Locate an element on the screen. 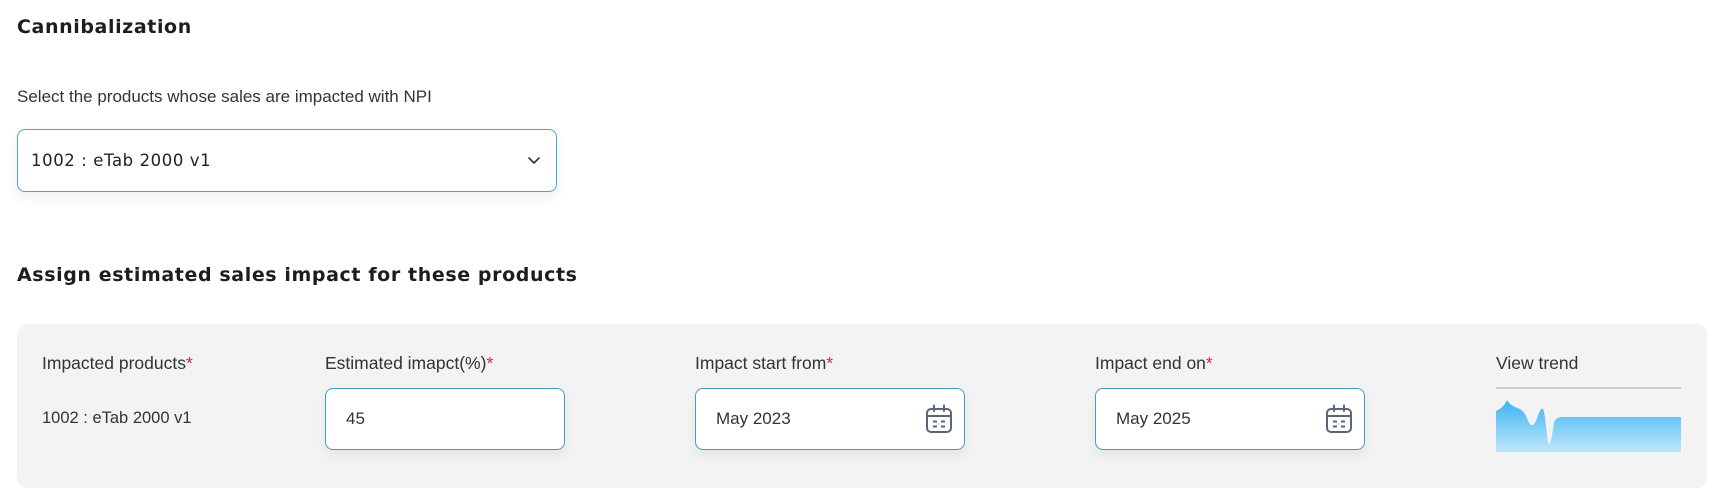 The height and width of the screenshot is (495, 1717). trend-sparkline is located at coordinates (1588, 424).